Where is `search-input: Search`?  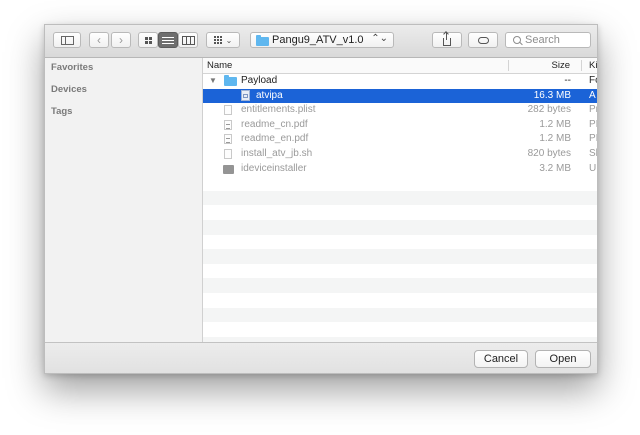
search-input: Search is located at coordinates (548, 40).